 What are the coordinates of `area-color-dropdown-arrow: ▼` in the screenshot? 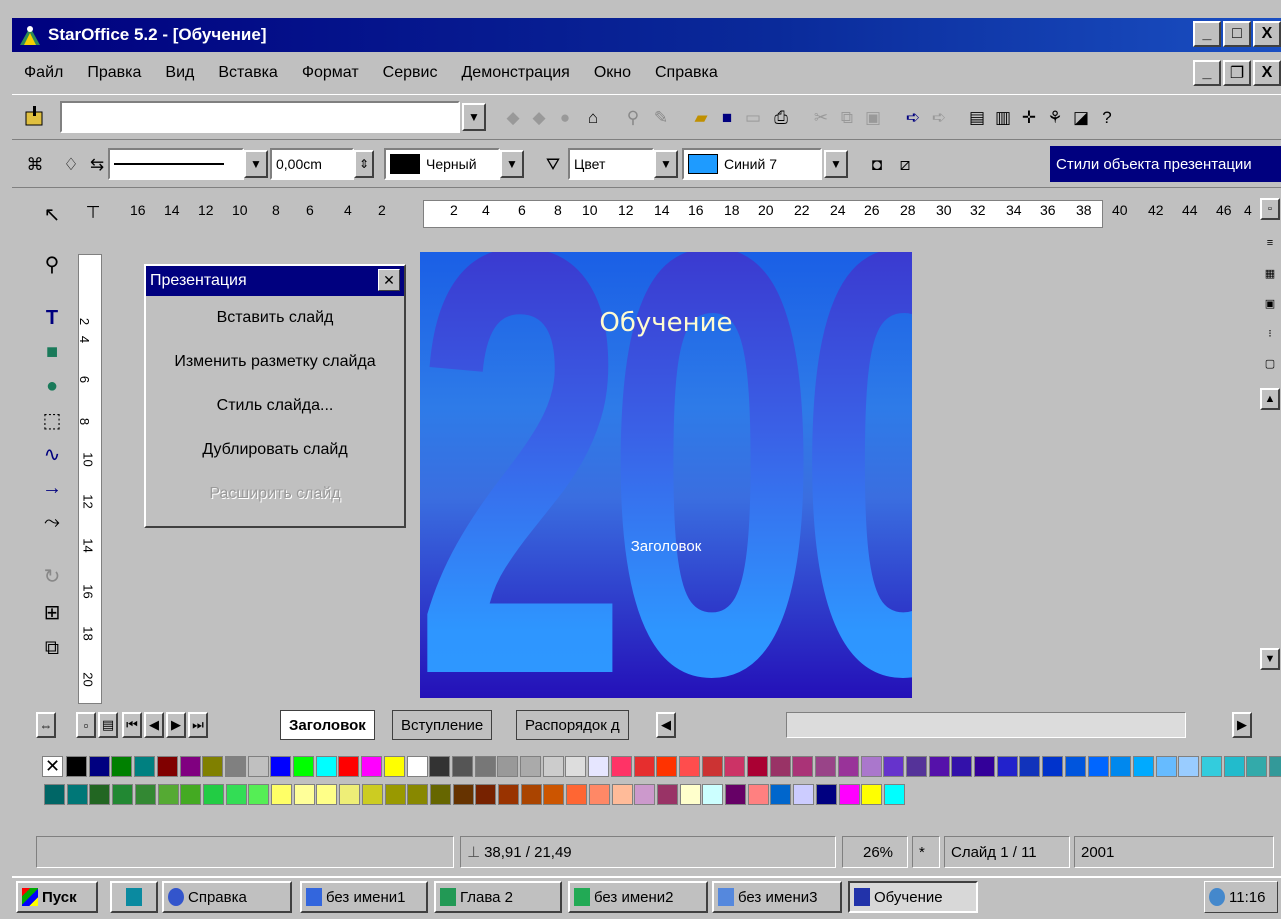 It's located at (836, 164).